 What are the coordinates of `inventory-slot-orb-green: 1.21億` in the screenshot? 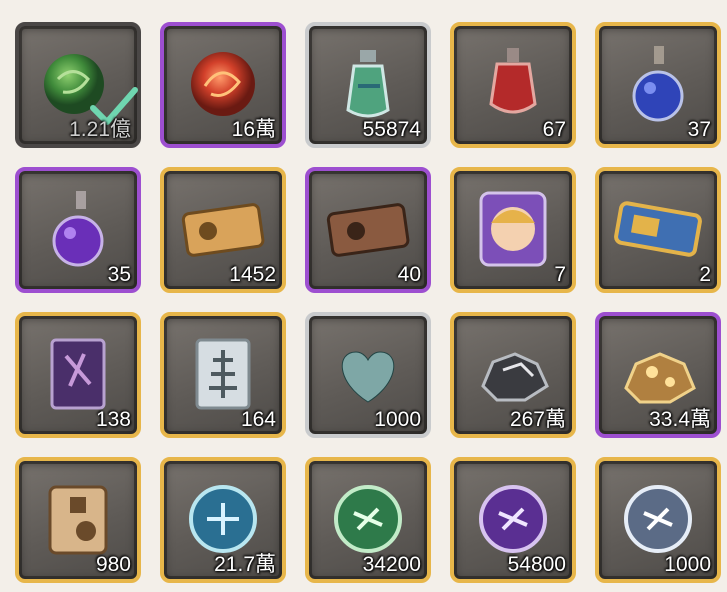 It's located at (78, 85).